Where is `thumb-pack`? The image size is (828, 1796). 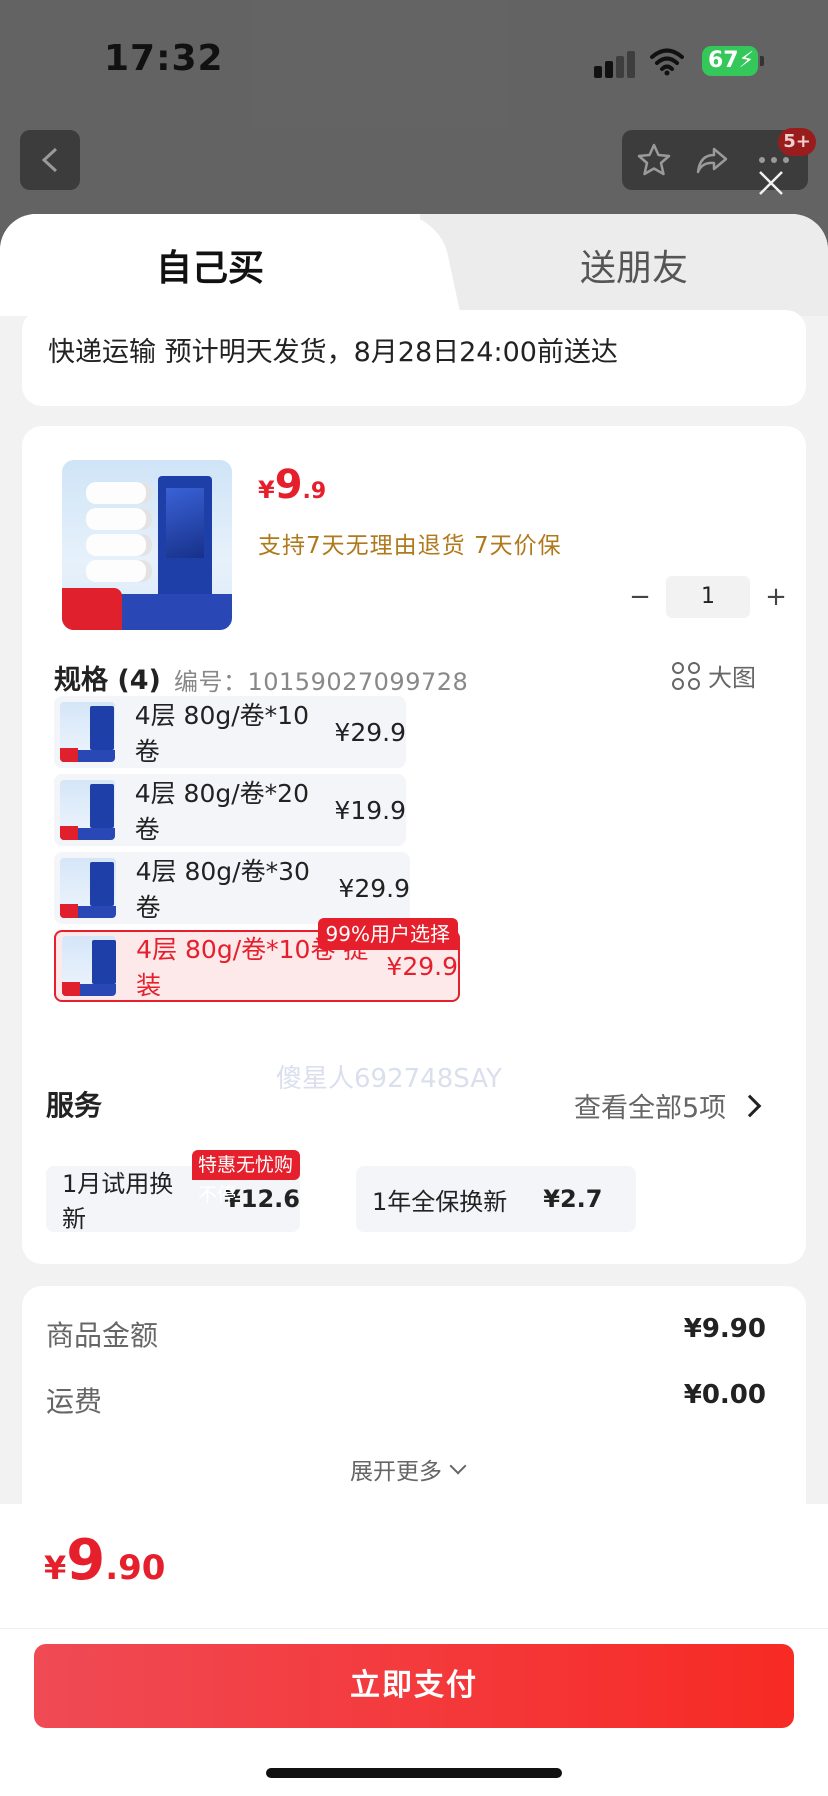 thumb-pack is located at coordinates (185, 537).